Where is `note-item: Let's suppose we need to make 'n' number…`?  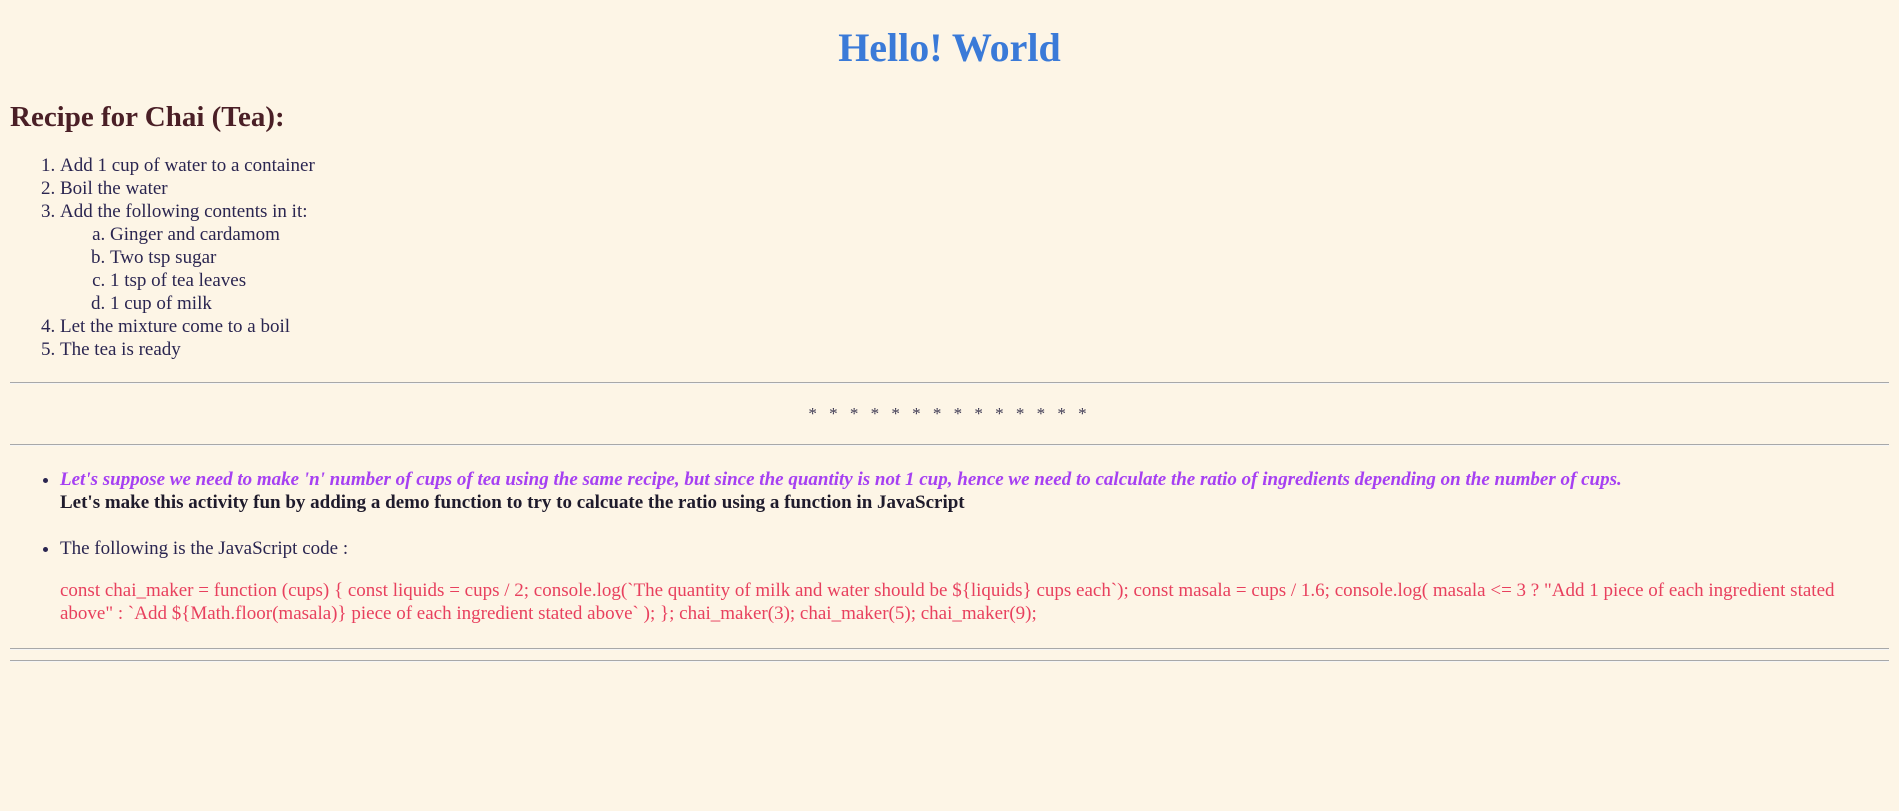
note-item: Let's suppose we need to make 'n' number… is located at coordinates (974, 491).